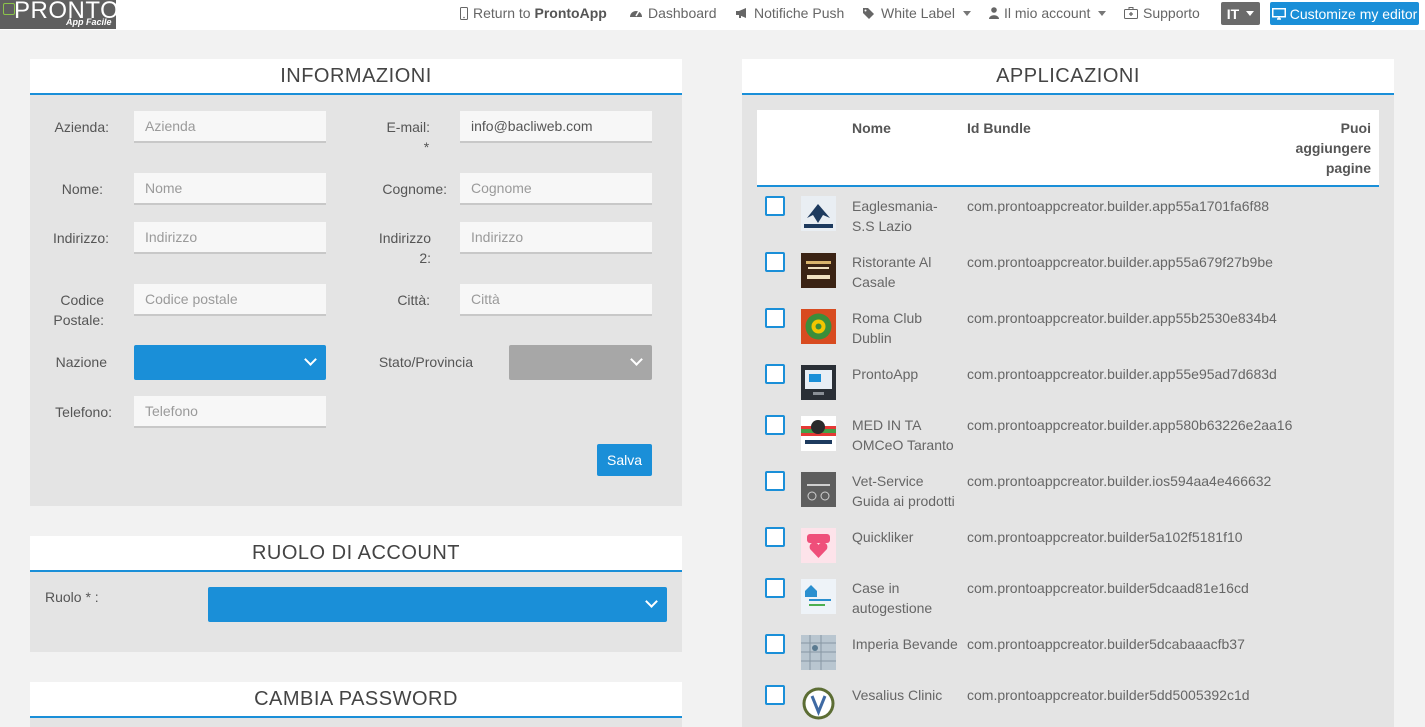  What do you see at coordinates (1131, 13) in the screenshot?
I see `medkit-icon` at bounding box center [1131, 13].